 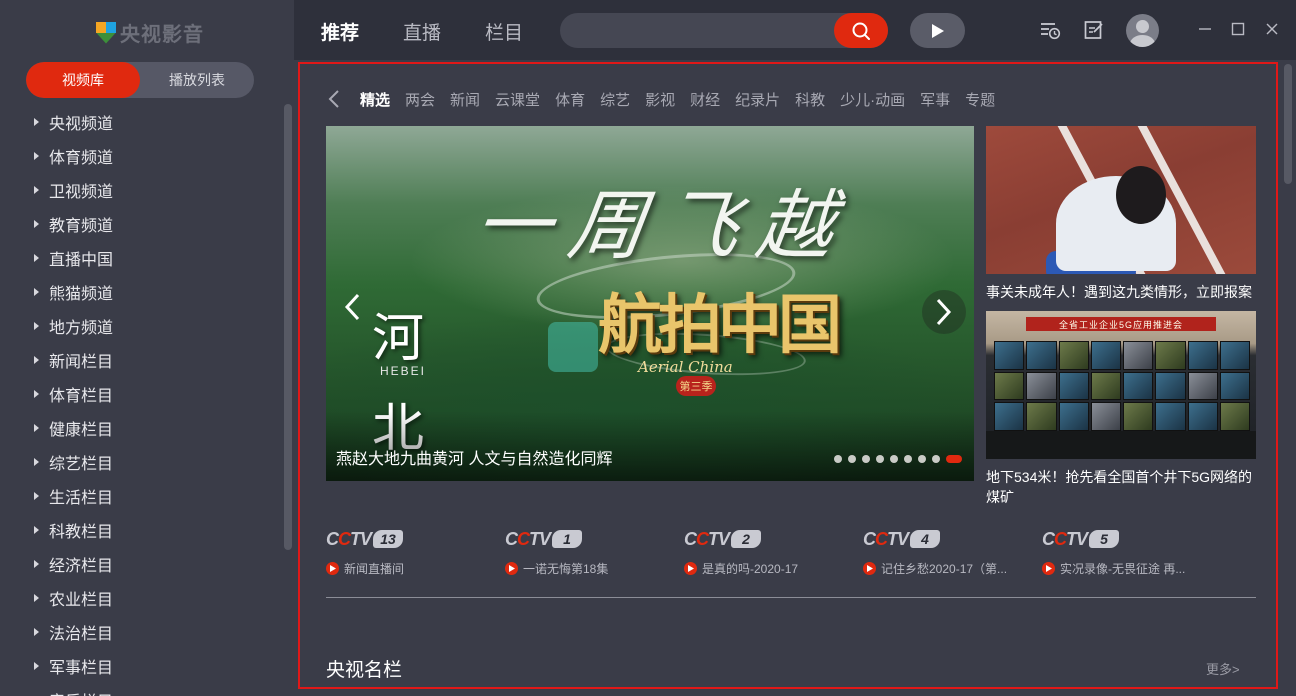 What do you see at coordinates (872, 99) in the screenshot?
I see `category-tab: 少儿·动画` at bounding box center [872, 99].